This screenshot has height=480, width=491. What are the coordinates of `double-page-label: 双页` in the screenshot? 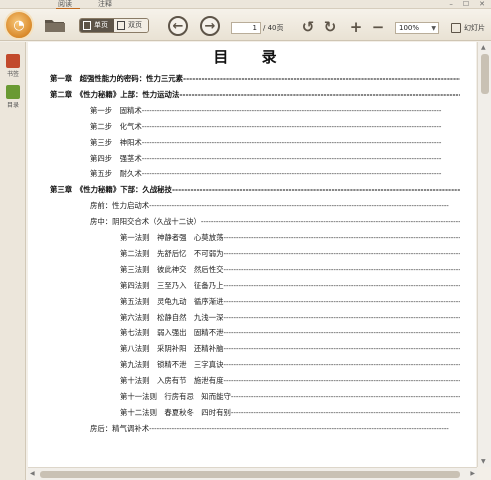 It's located at (135, 25).